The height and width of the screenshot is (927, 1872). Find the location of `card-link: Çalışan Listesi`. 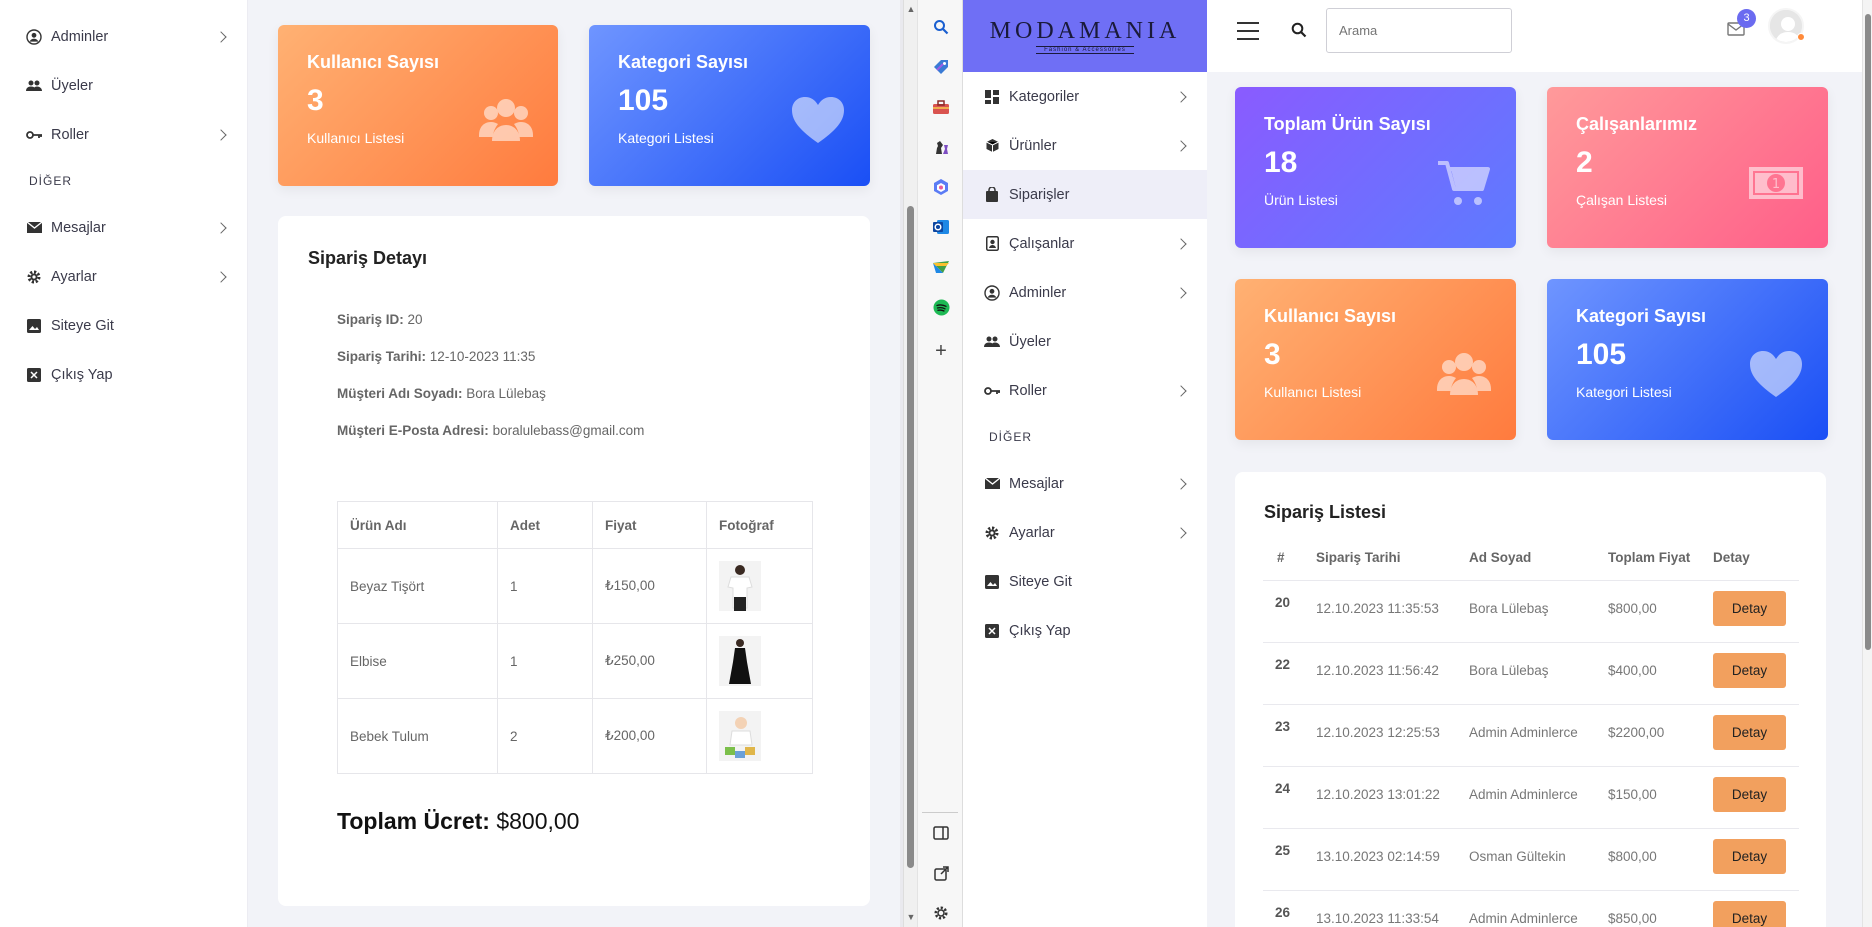

card-link: Çalışan Listesi is located at coordinates (1621, 200).